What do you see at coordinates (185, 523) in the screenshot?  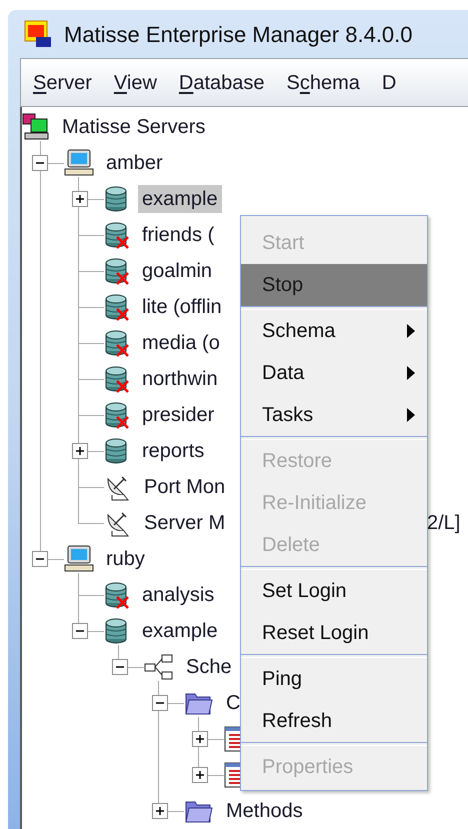 I see `tree-item: Server M` at bounding box center [185, 523].